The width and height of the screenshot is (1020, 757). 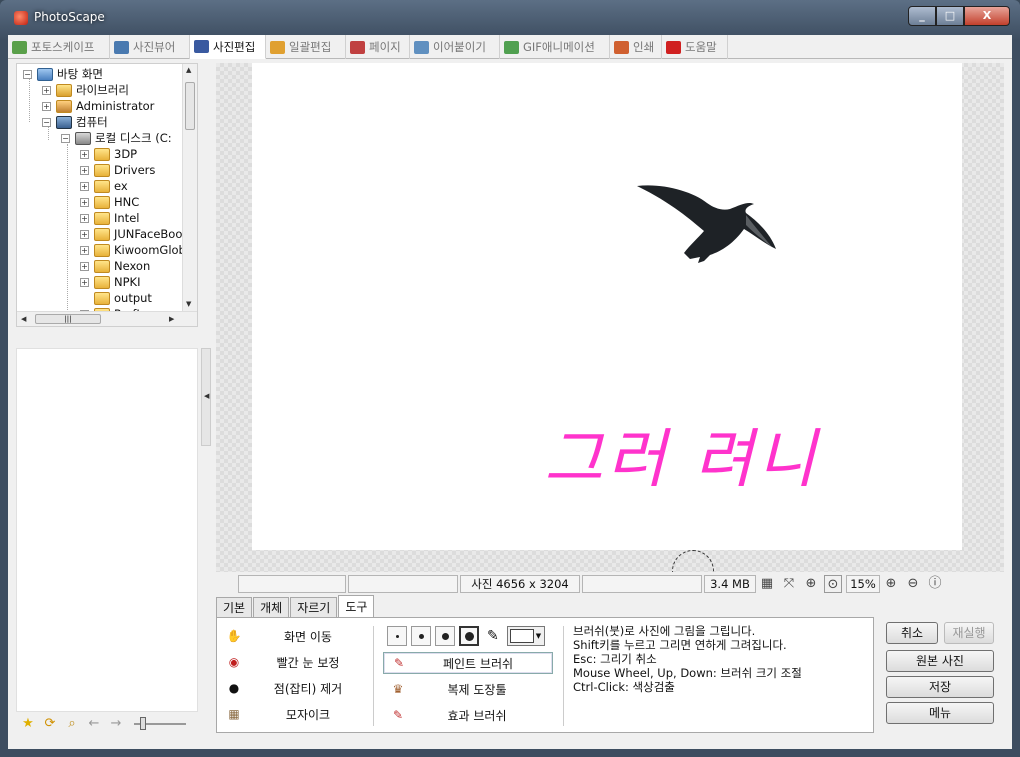 I want to click on expand-icon, so click(x=84, y=298).